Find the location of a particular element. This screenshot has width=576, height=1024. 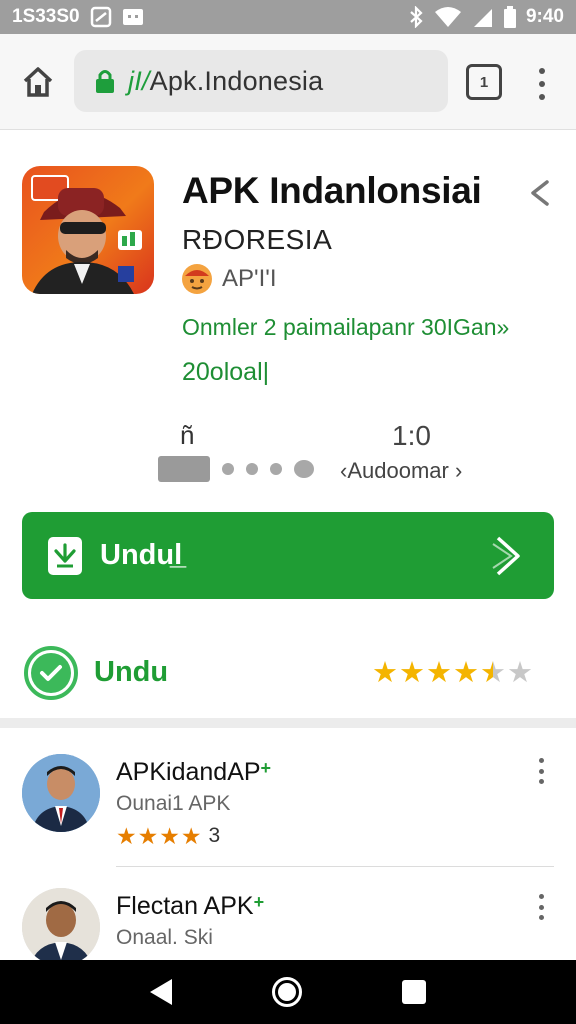

review-stars: ★ ★ ★ ★ 3 is located at coordinates (168, 836).